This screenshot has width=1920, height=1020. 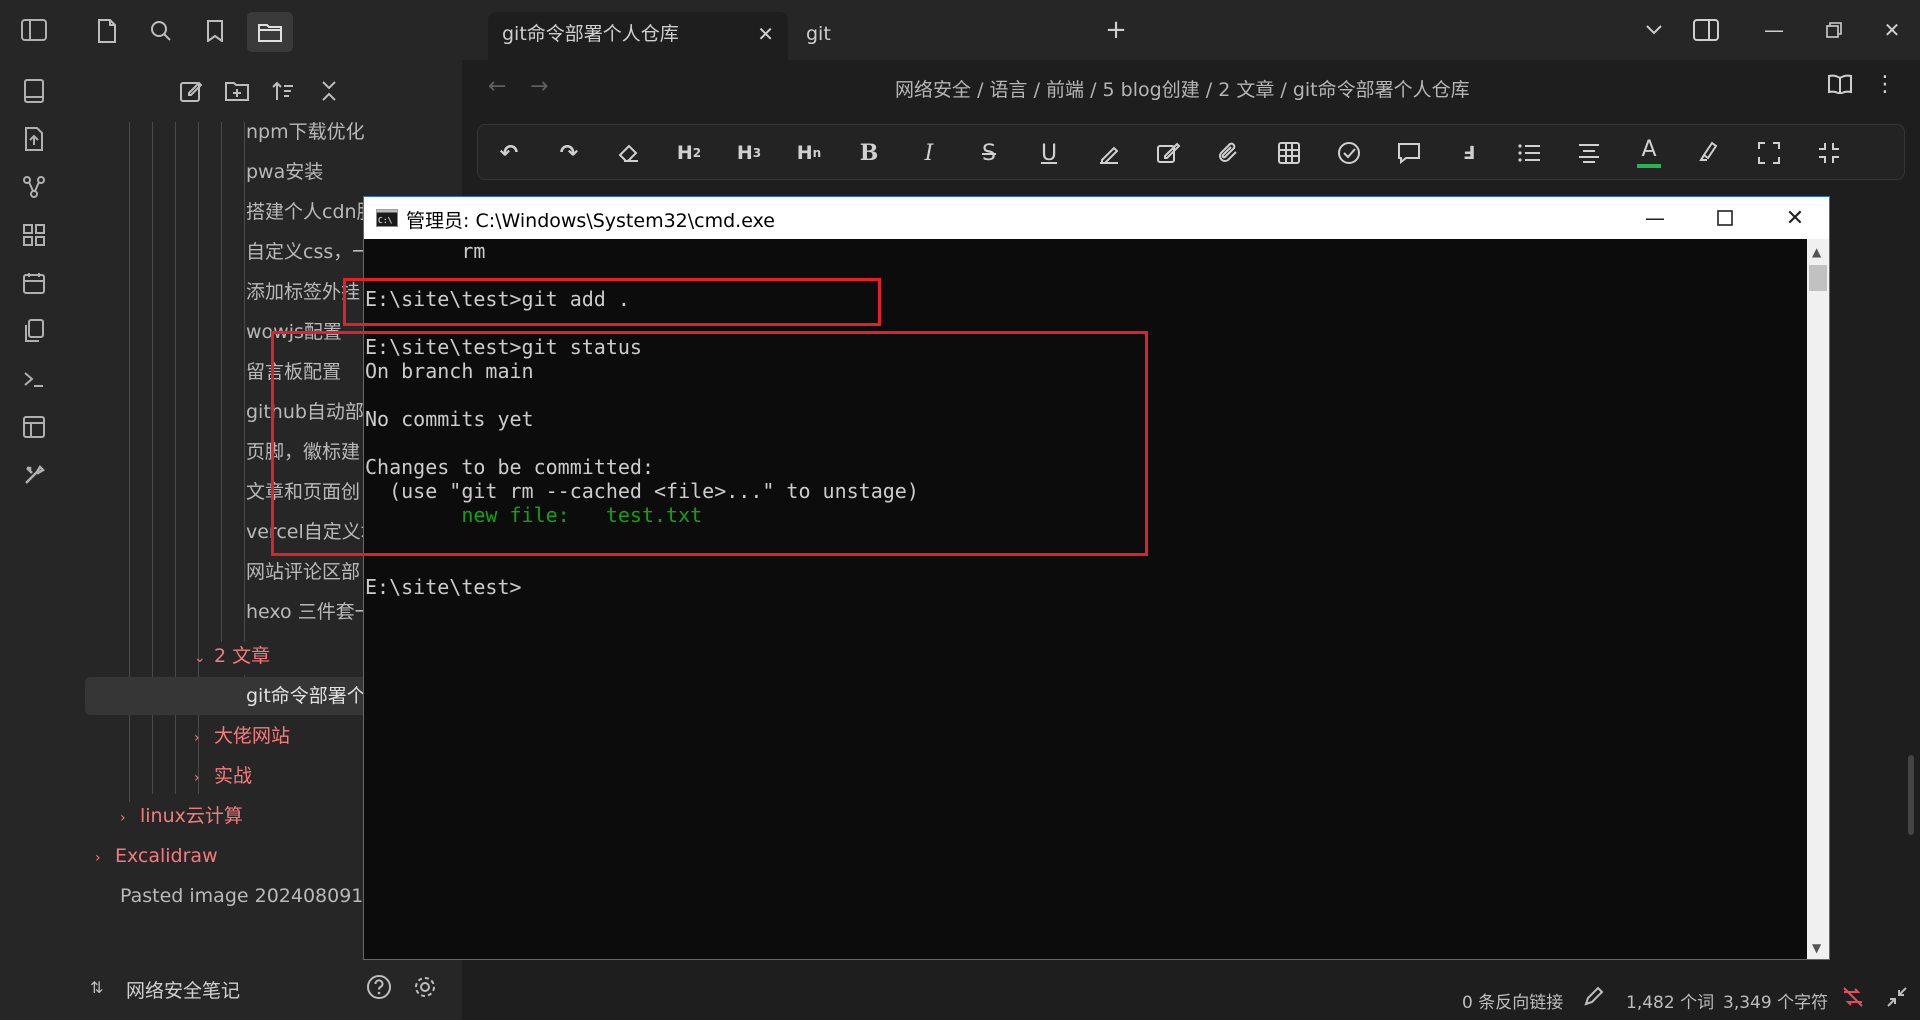 I want to click on backlinks-count: 0 条反向链接, so click(x=1512, y=1000).